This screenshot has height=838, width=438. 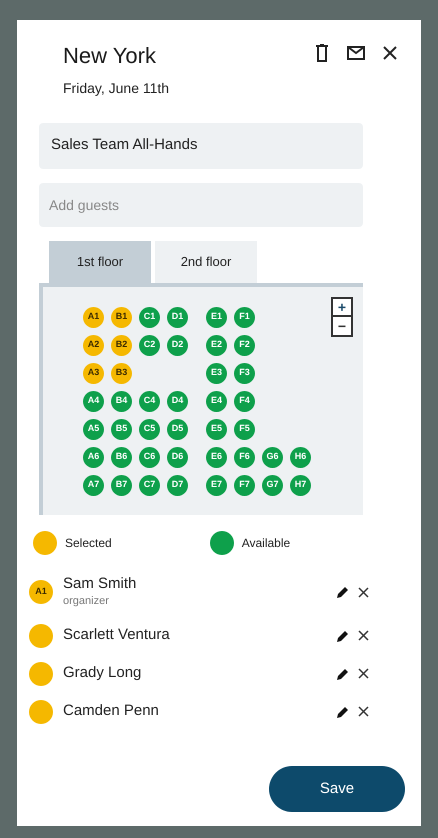 I want to click on seat: C4, so click(x=149, y=401).